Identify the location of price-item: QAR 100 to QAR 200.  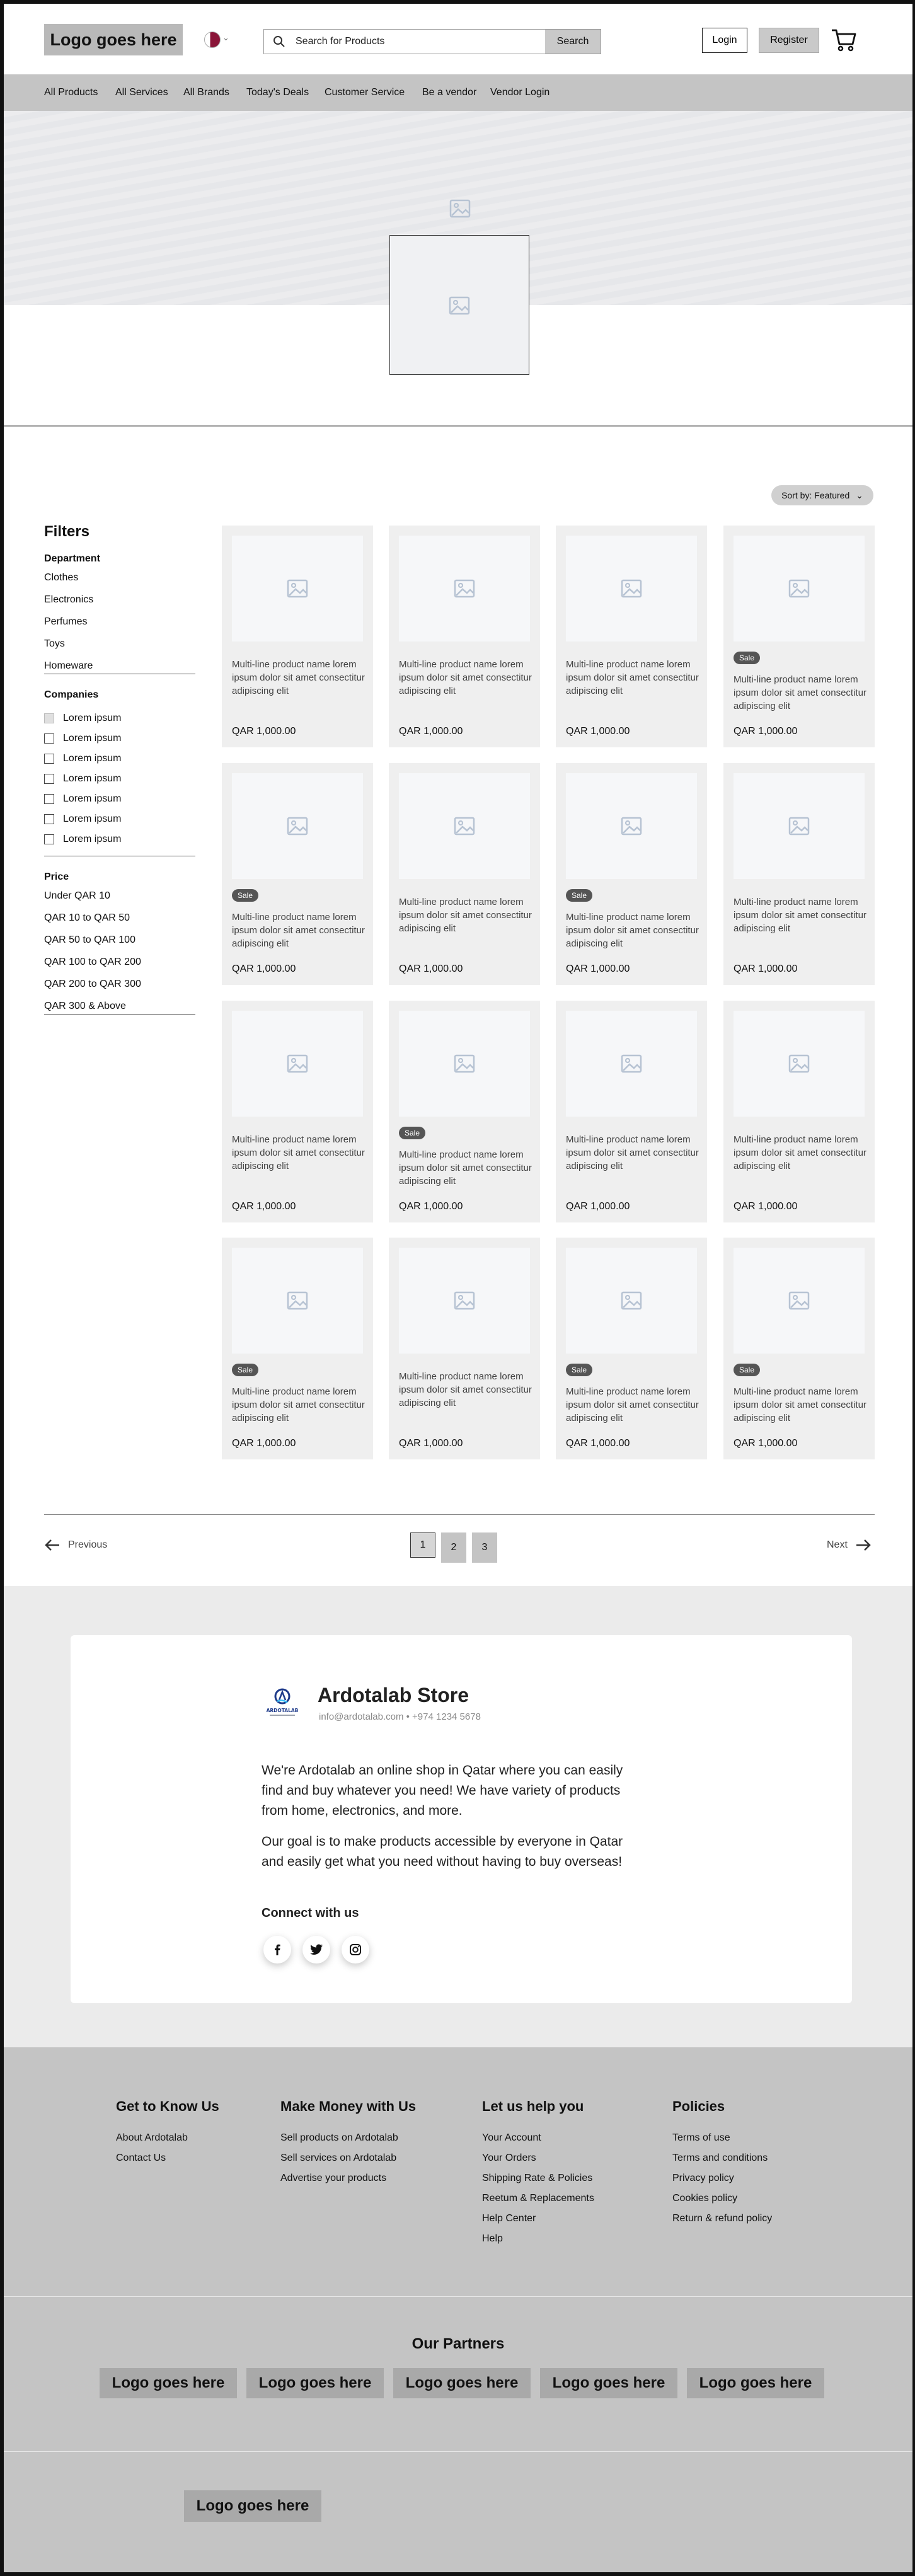
(119, 968).